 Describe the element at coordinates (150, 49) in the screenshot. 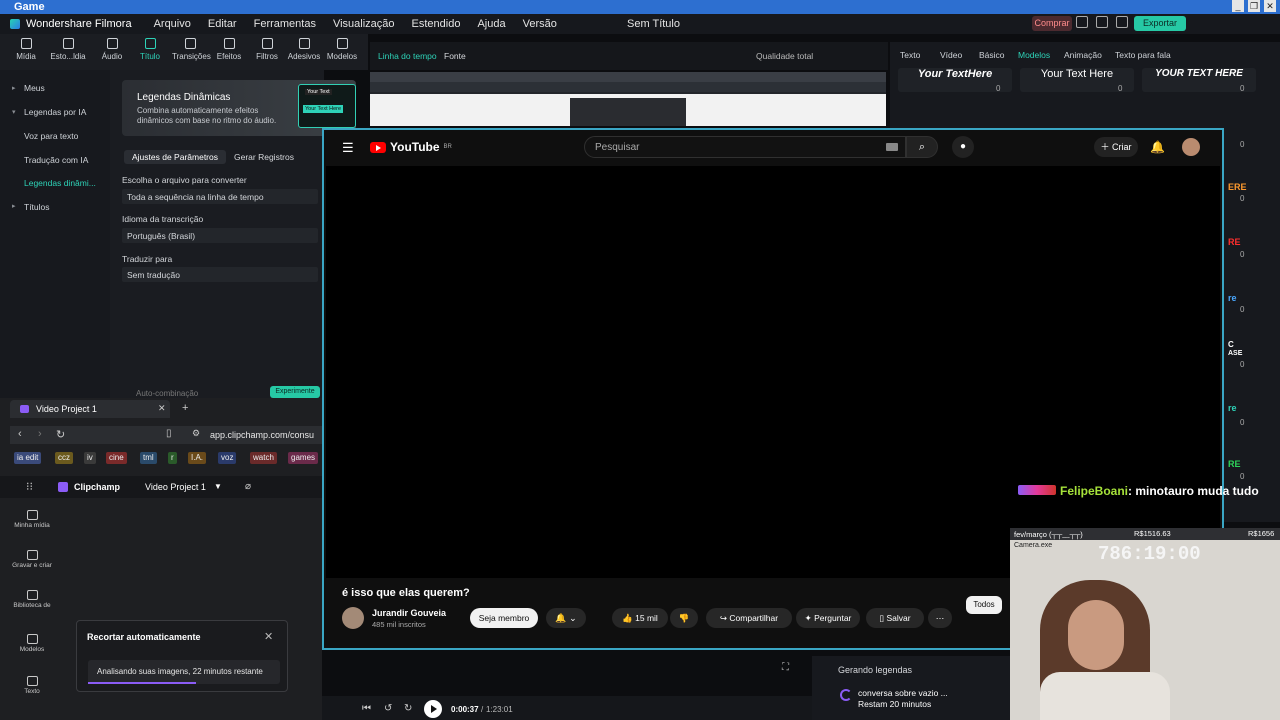

I see `tool-title: Título` at that location.